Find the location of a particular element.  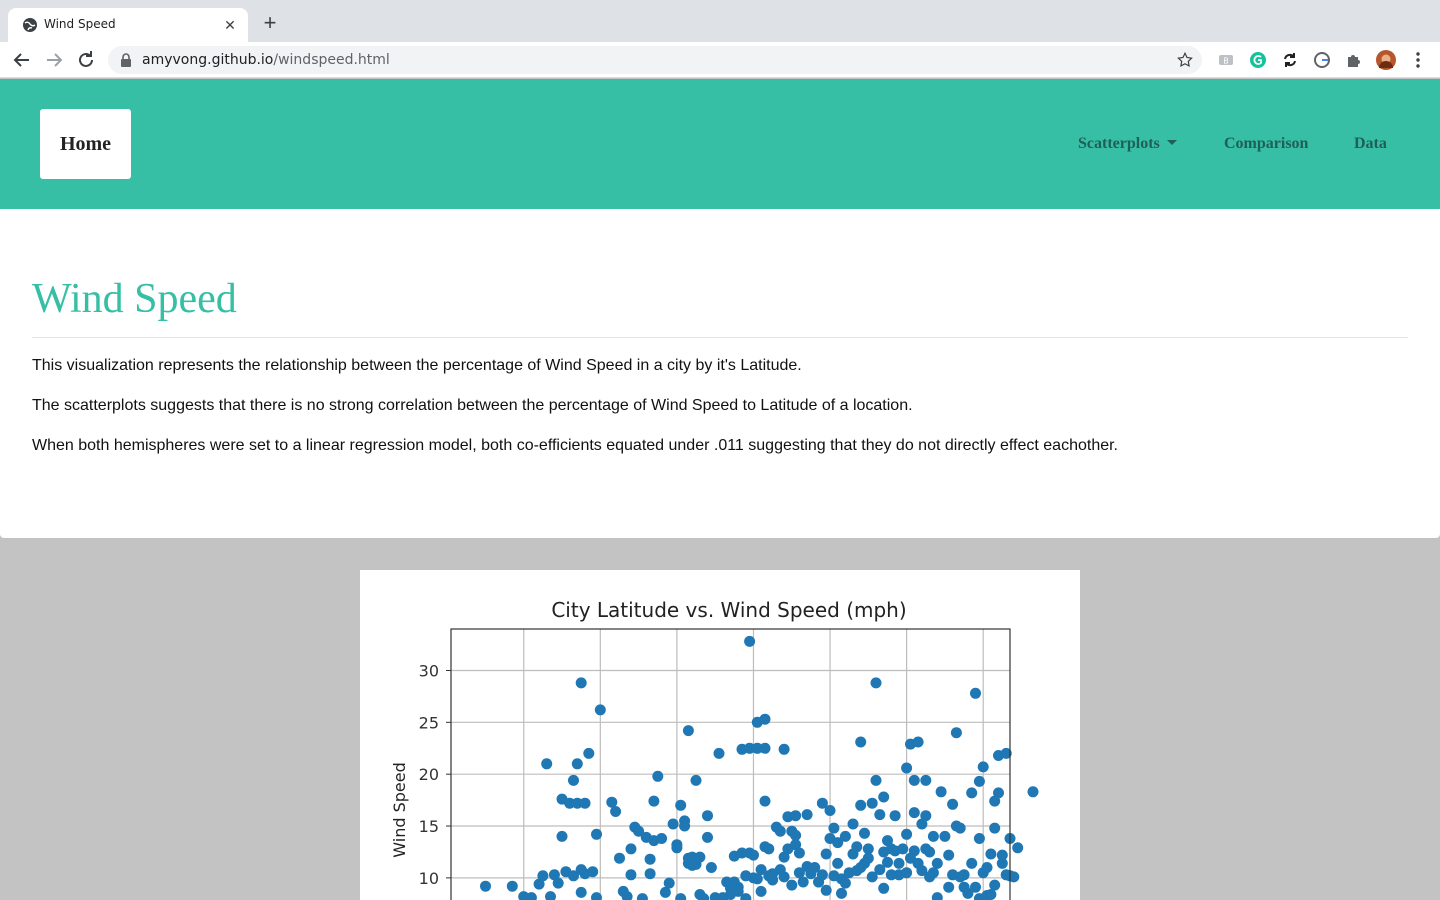

comparison-link: Comparison is located at coordinates (1266, 144).